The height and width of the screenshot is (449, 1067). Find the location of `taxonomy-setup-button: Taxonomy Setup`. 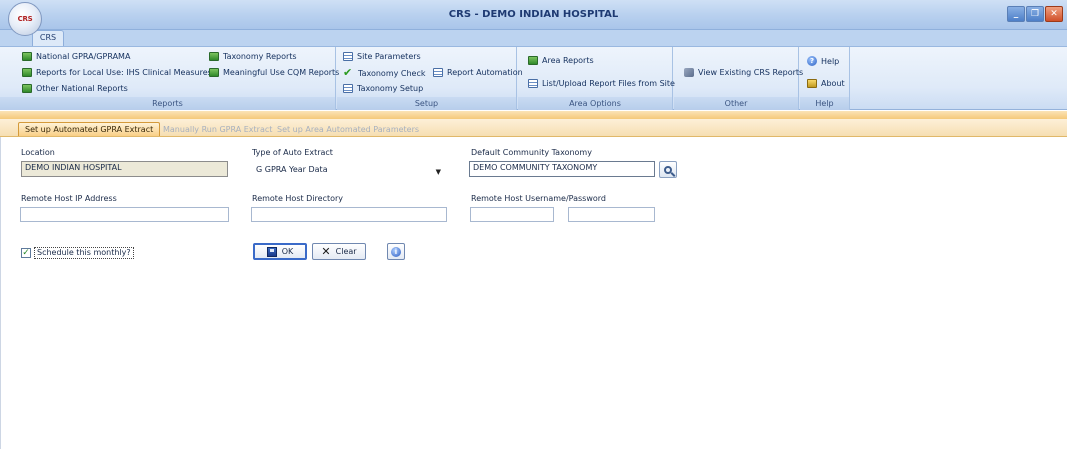

taxonomy-setup-button: Taxonomy Setup is located at coordinates (383, 88).